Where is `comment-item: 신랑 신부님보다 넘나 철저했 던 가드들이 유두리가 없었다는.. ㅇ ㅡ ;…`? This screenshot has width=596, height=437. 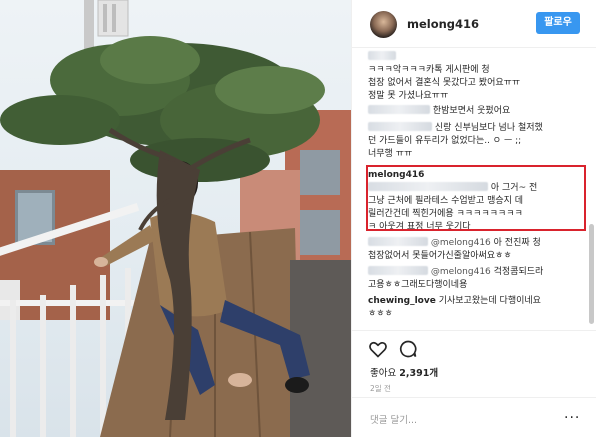 comment-item: 신랑 신부님보다 넘나 철저했 던 가드들이 유두리가 없었다는.. ㅇ ㅡ ;… is located at coordinates (455, 140).